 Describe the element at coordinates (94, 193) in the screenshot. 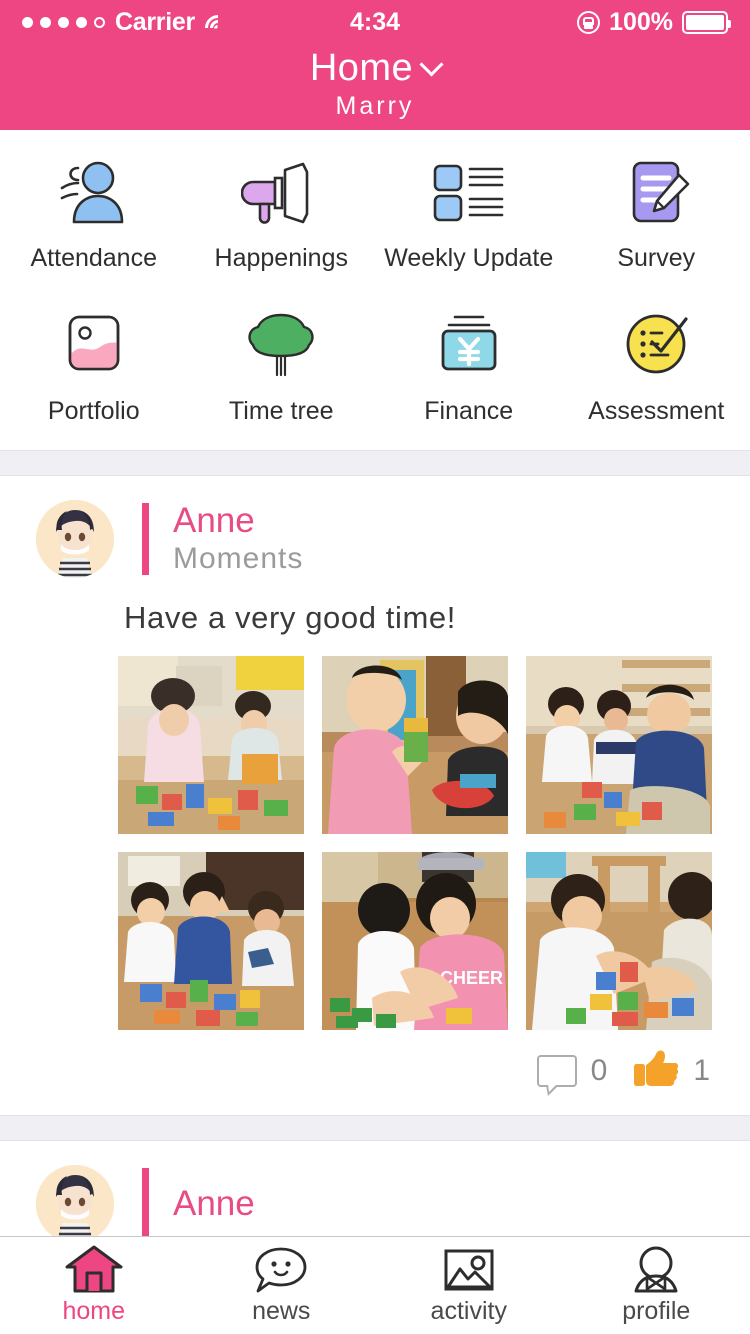

I see `person-attendance-icon` at that location.